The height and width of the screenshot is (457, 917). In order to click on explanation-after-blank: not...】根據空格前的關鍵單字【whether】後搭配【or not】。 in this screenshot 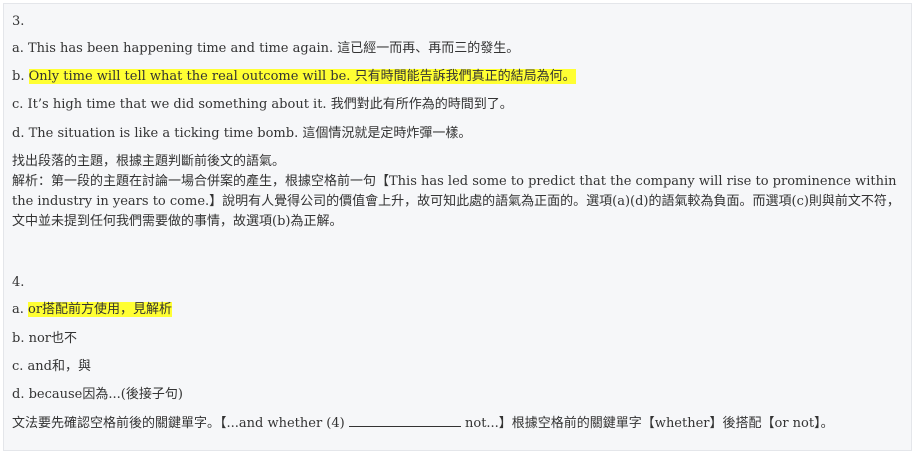, I will do `click(647, 423)`.